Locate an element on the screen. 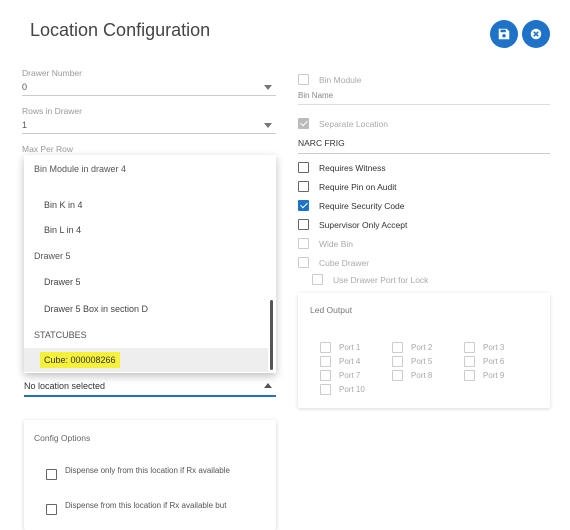  supervisor-only-checkbox is located at coordinates (303, 224).